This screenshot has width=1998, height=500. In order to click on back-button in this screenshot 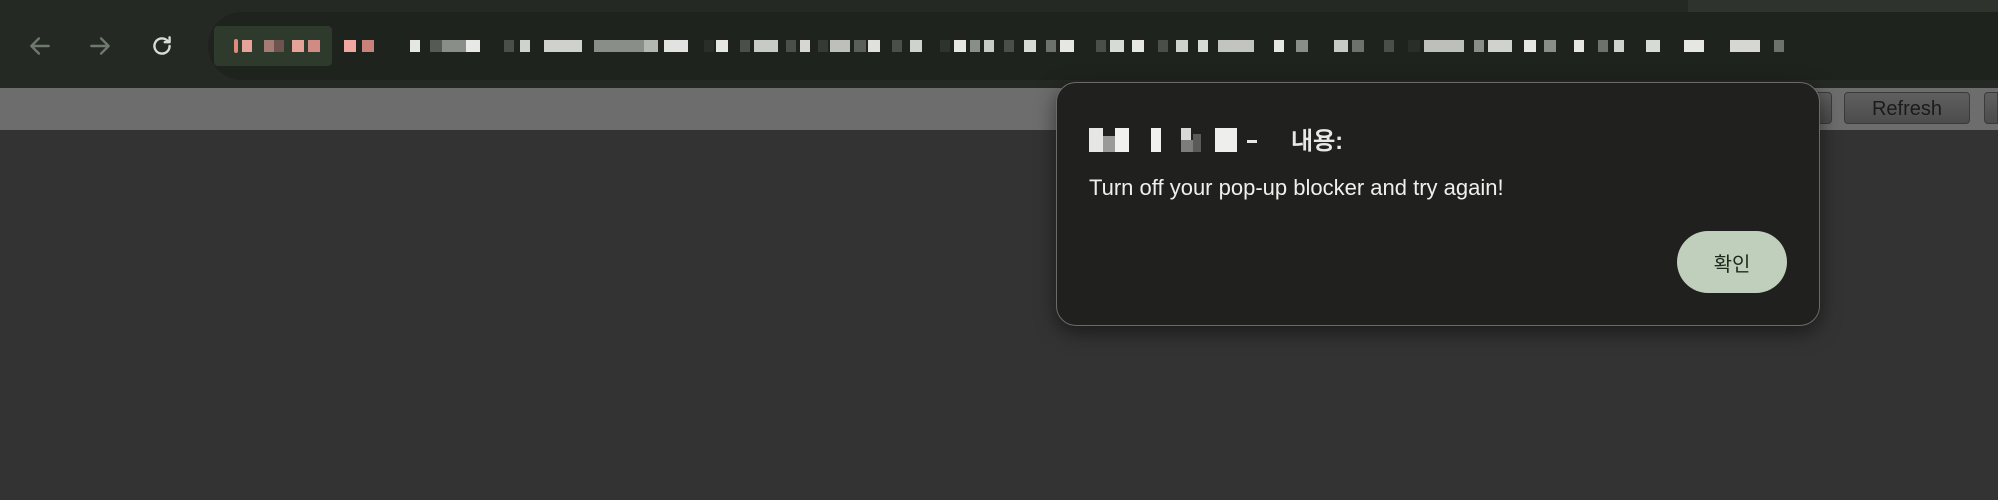, I will do `click(40, 46)`.